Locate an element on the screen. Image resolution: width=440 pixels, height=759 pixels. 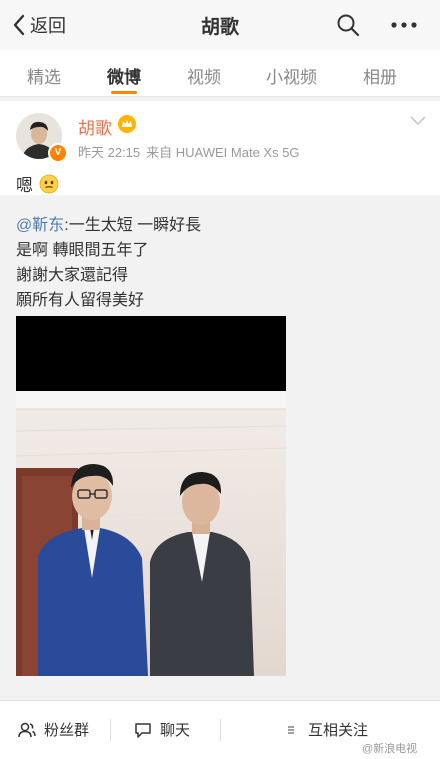
quote-line-4: 願所有人留得美好 is located at coordinates (80, 300).